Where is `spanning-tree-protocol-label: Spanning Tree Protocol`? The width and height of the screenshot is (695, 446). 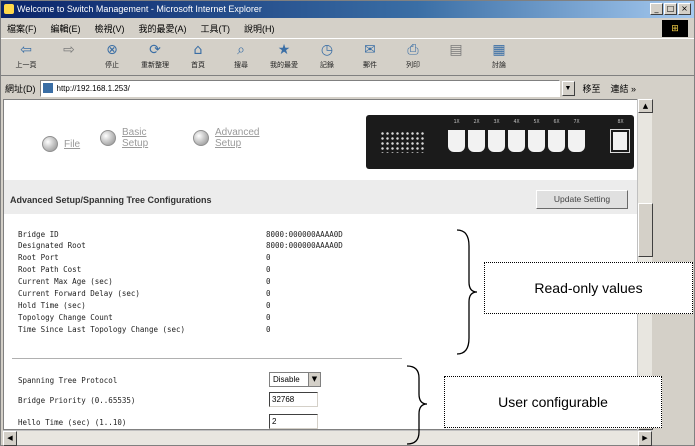 spanning-tree-protocol-label: Spanning Tree Protocol is located at coordinates (68, 380).